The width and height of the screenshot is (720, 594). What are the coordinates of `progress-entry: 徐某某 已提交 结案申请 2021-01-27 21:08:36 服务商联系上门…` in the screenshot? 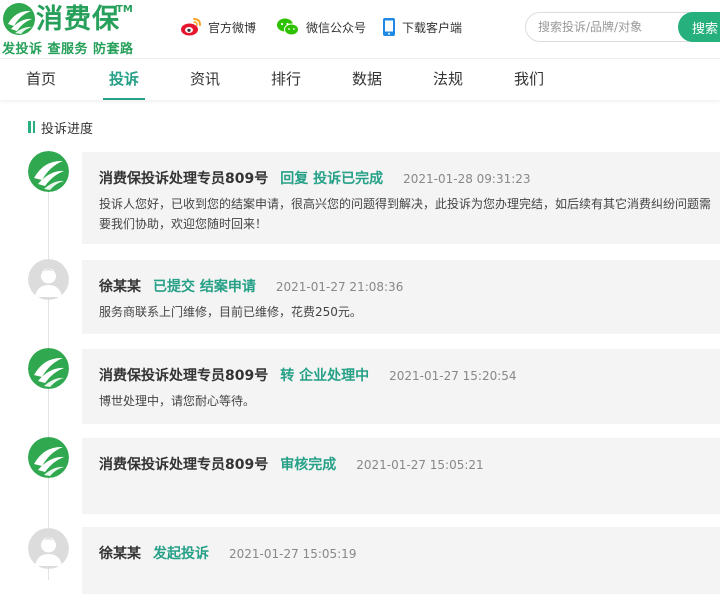 It's located at (401, 297).